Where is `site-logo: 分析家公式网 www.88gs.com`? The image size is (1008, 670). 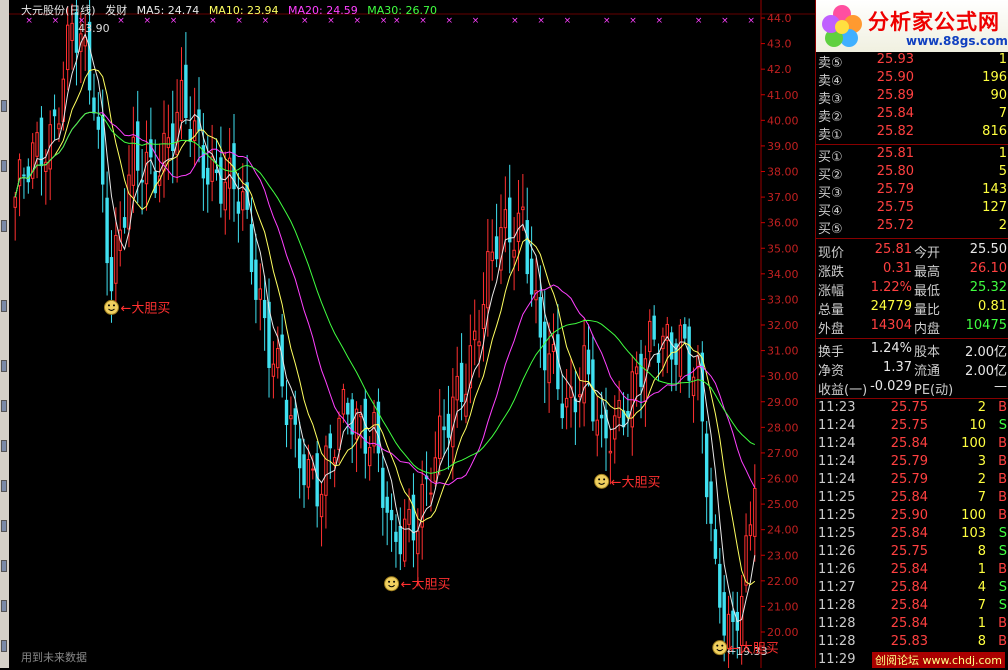
site-logo: 分析家公式网 www.88gs.com is located at coordinates (912, 26).